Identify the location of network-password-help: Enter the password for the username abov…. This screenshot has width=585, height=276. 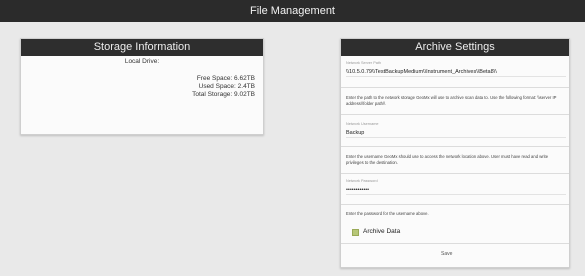
(387, 213).